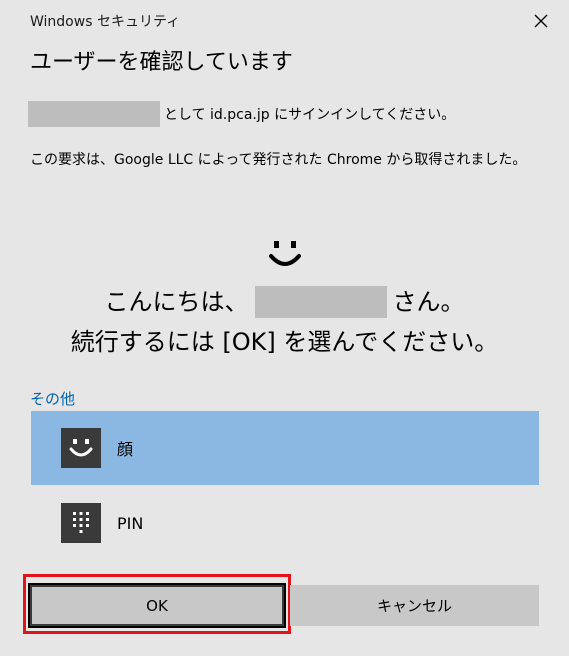  I want to click on greeting: こんにちは、 さん。 続行するには [OK] を選んでください。, so click(284, 322).